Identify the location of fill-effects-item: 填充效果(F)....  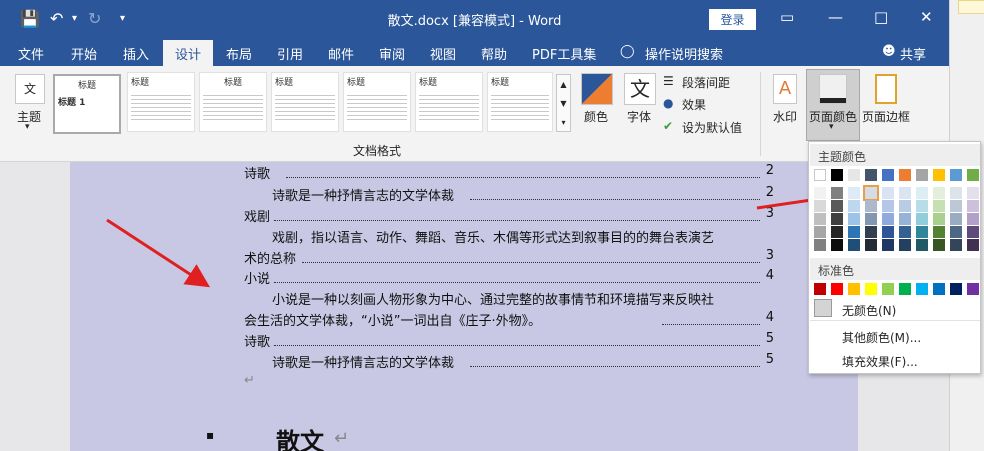
(880, 361).